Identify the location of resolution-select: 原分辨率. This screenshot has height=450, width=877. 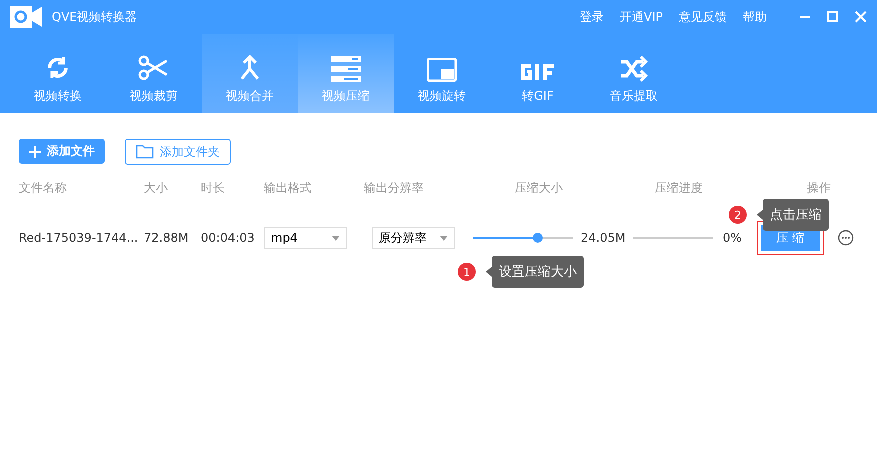
(413, 238).